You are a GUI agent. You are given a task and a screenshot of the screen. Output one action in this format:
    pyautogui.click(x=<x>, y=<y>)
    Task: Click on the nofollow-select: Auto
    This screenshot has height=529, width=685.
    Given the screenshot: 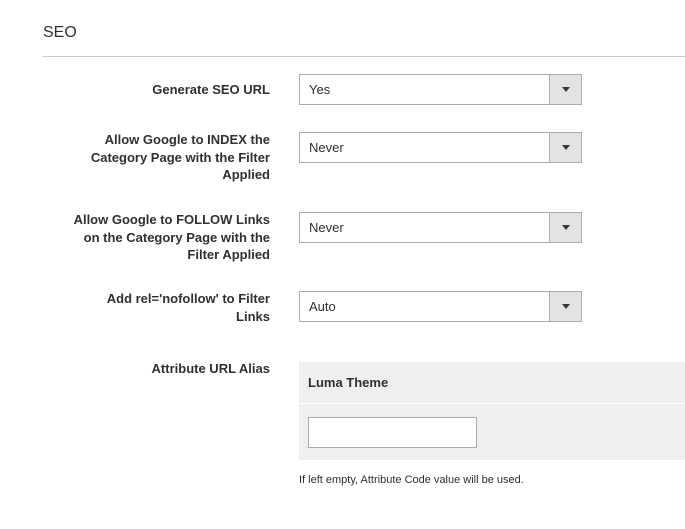 What is the action you would take?
    pyautogui.click(x=440, y=306)
    